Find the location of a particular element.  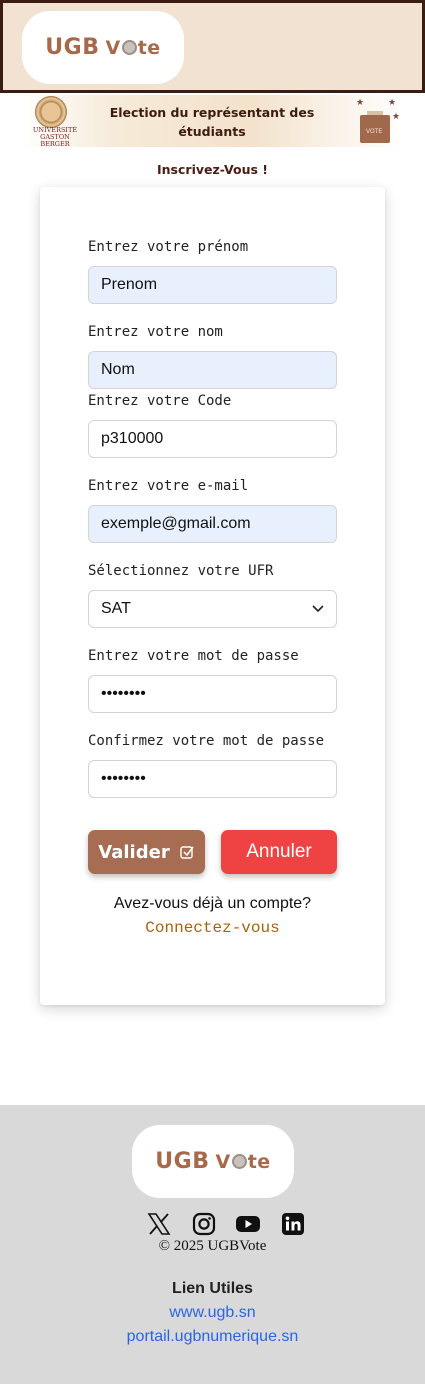

ballot-icon is located at coordinates (129, 47).